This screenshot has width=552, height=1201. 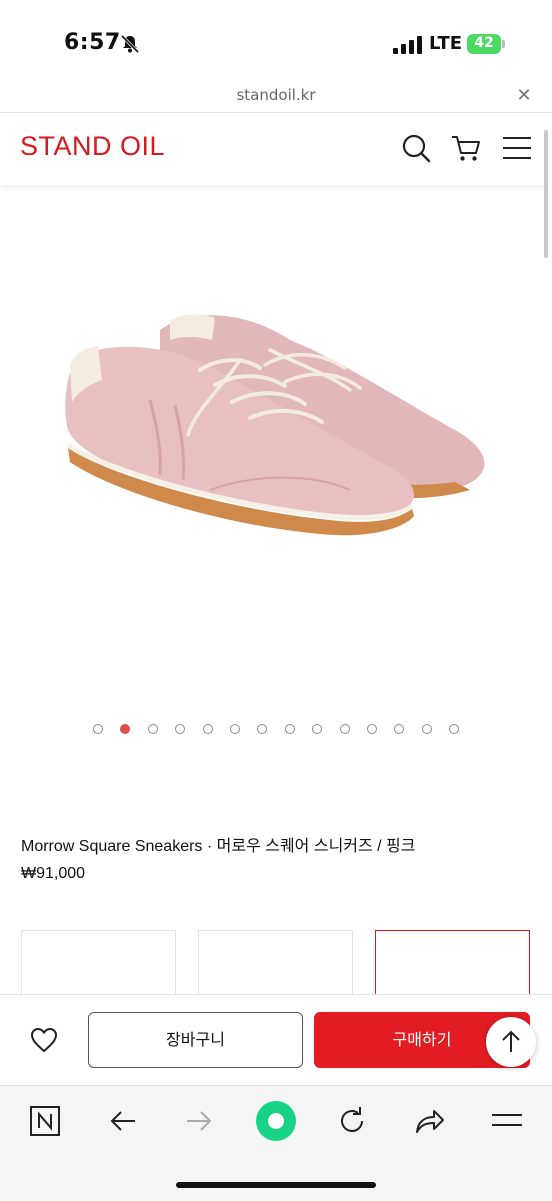 I want to click on url-bar: standoil.kr ✕, so click(x=276, y=97).